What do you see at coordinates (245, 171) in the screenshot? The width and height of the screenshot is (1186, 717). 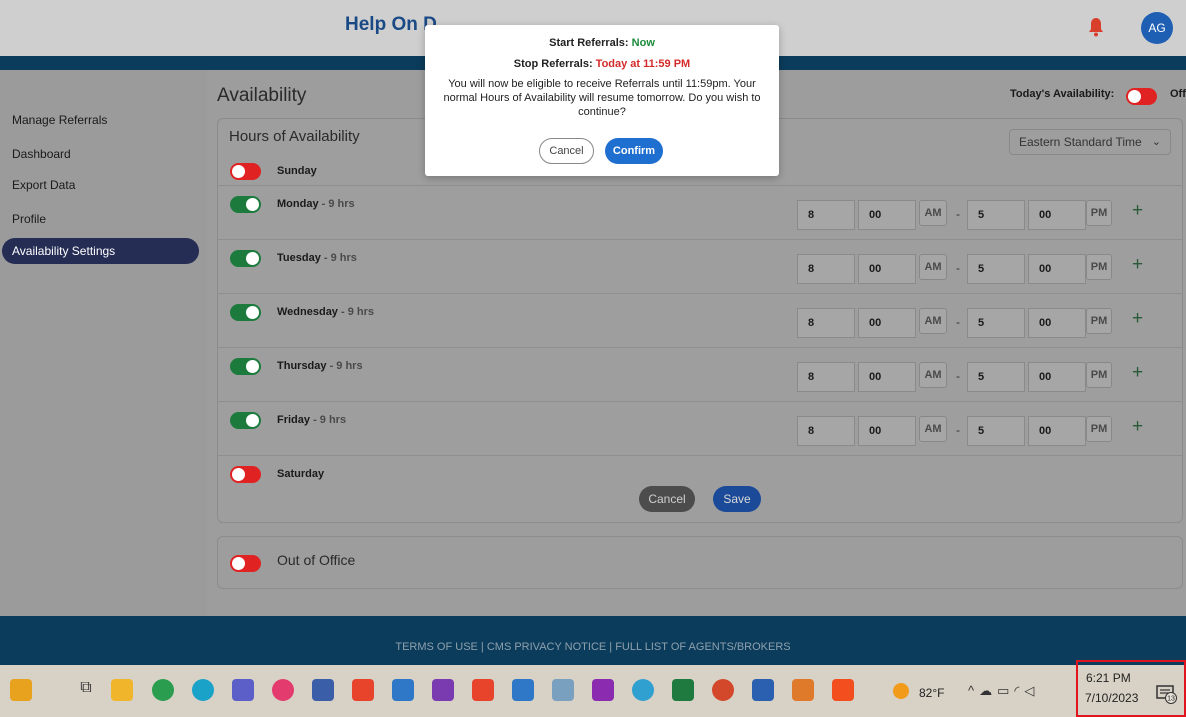 I see `sunday-toggle` at bounding box center [245, 171].